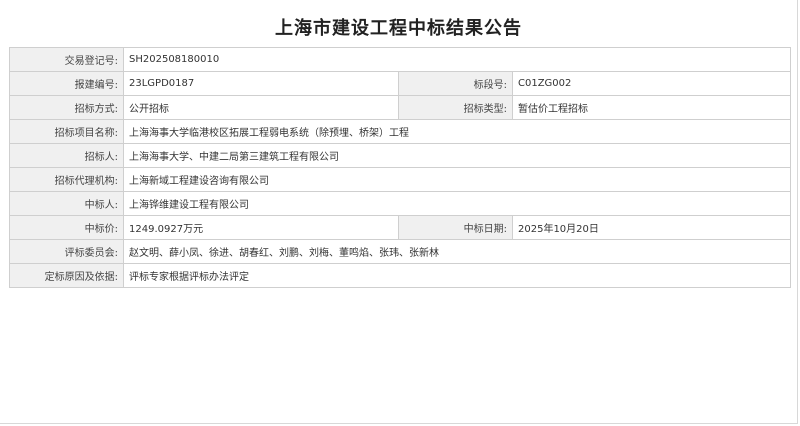  What do you see at coordinates (66, 131) in the screenshot?
I see `project-name-label: 招标项目名称:` at bounding box center [66, 131].